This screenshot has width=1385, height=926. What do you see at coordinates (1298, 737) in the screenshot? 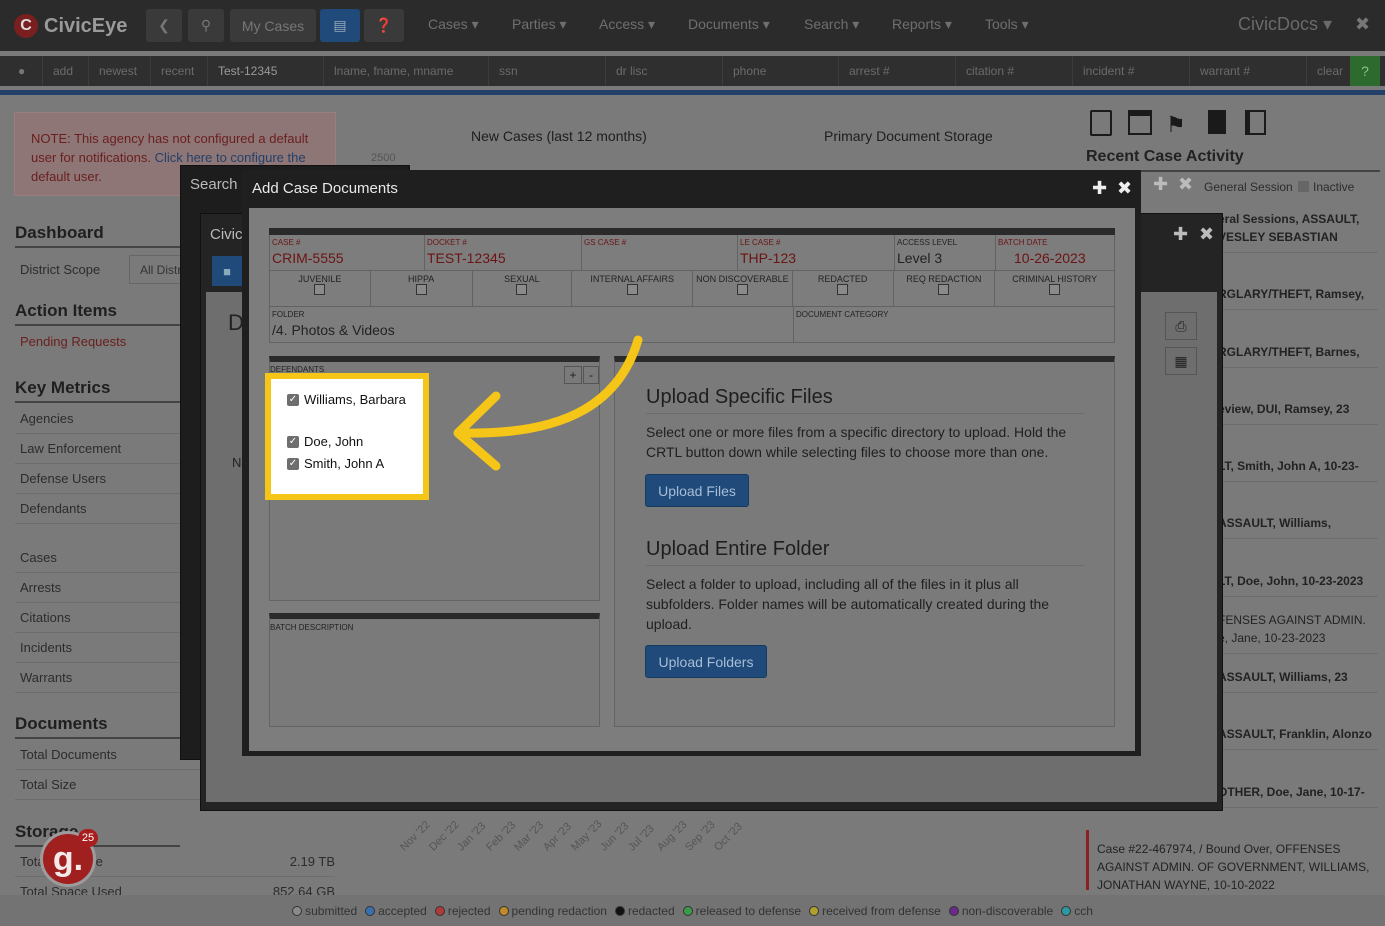
I see `recent-item: ASSAULT, Franklin, Alonzo` at bounding box center [1298, 737].